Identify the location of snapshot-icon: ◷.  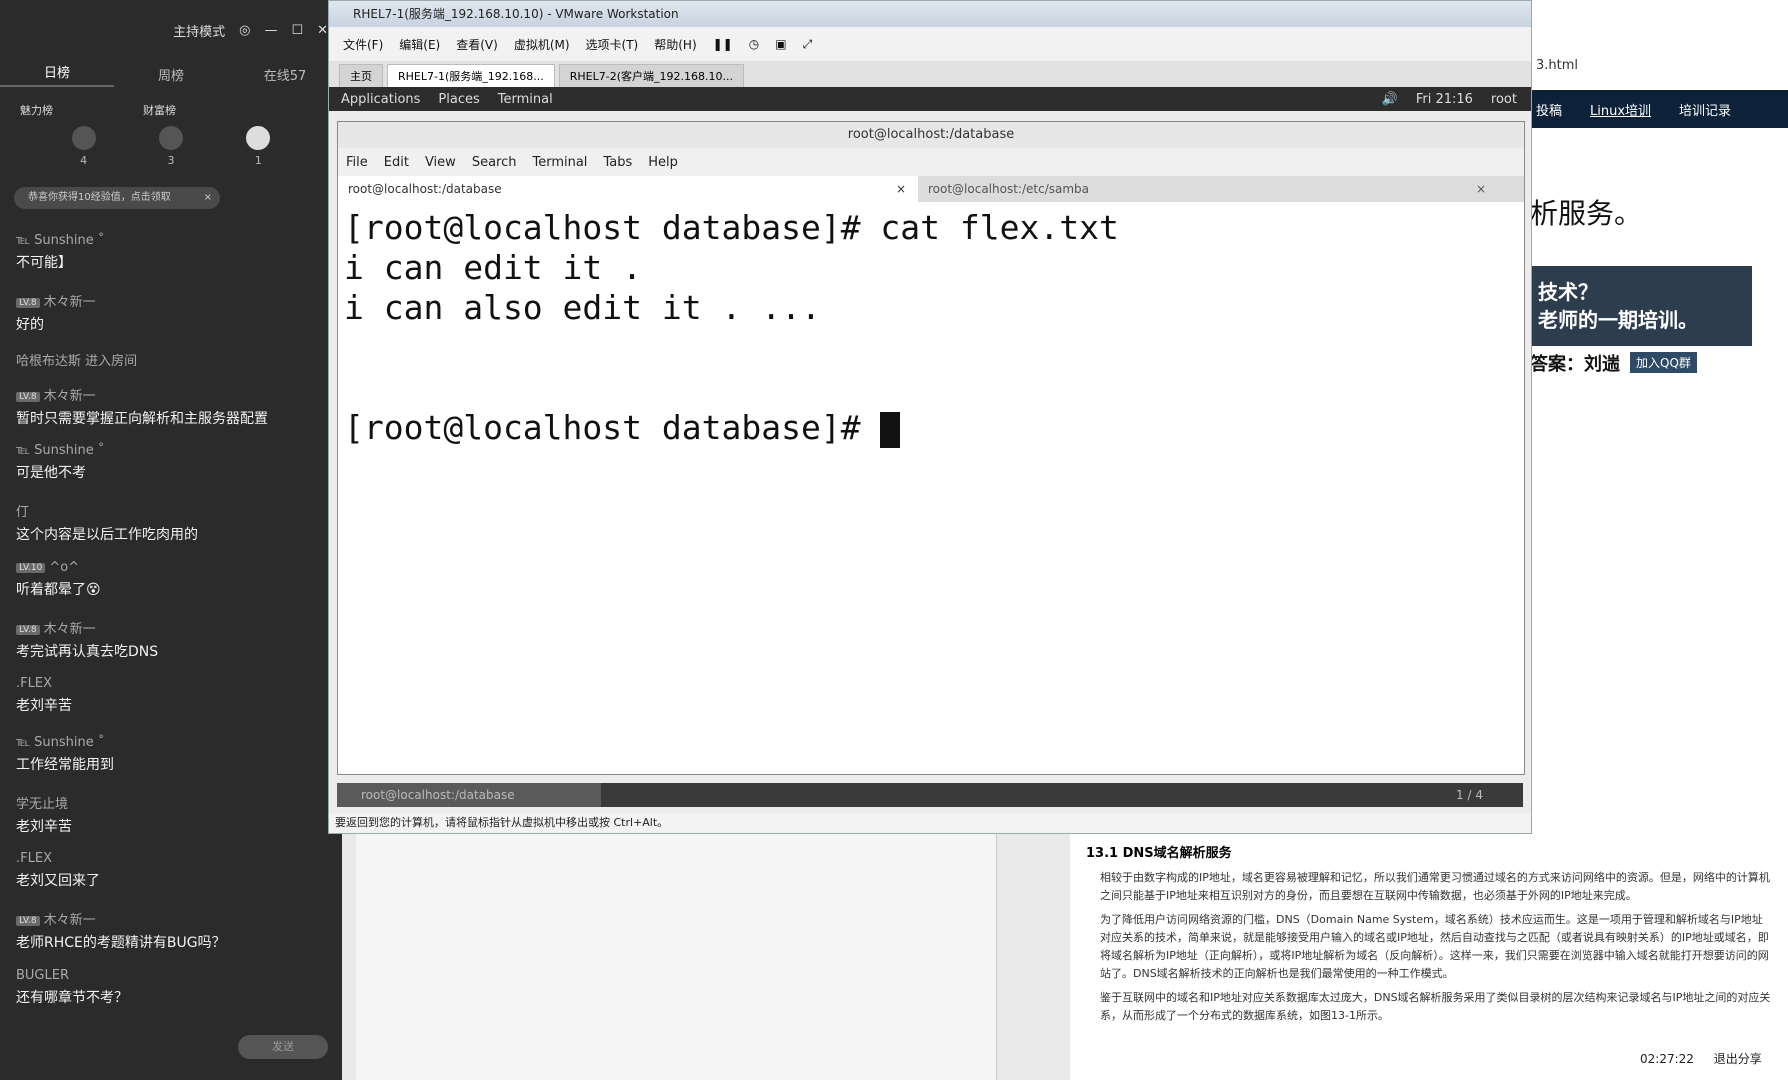
(754, 44).